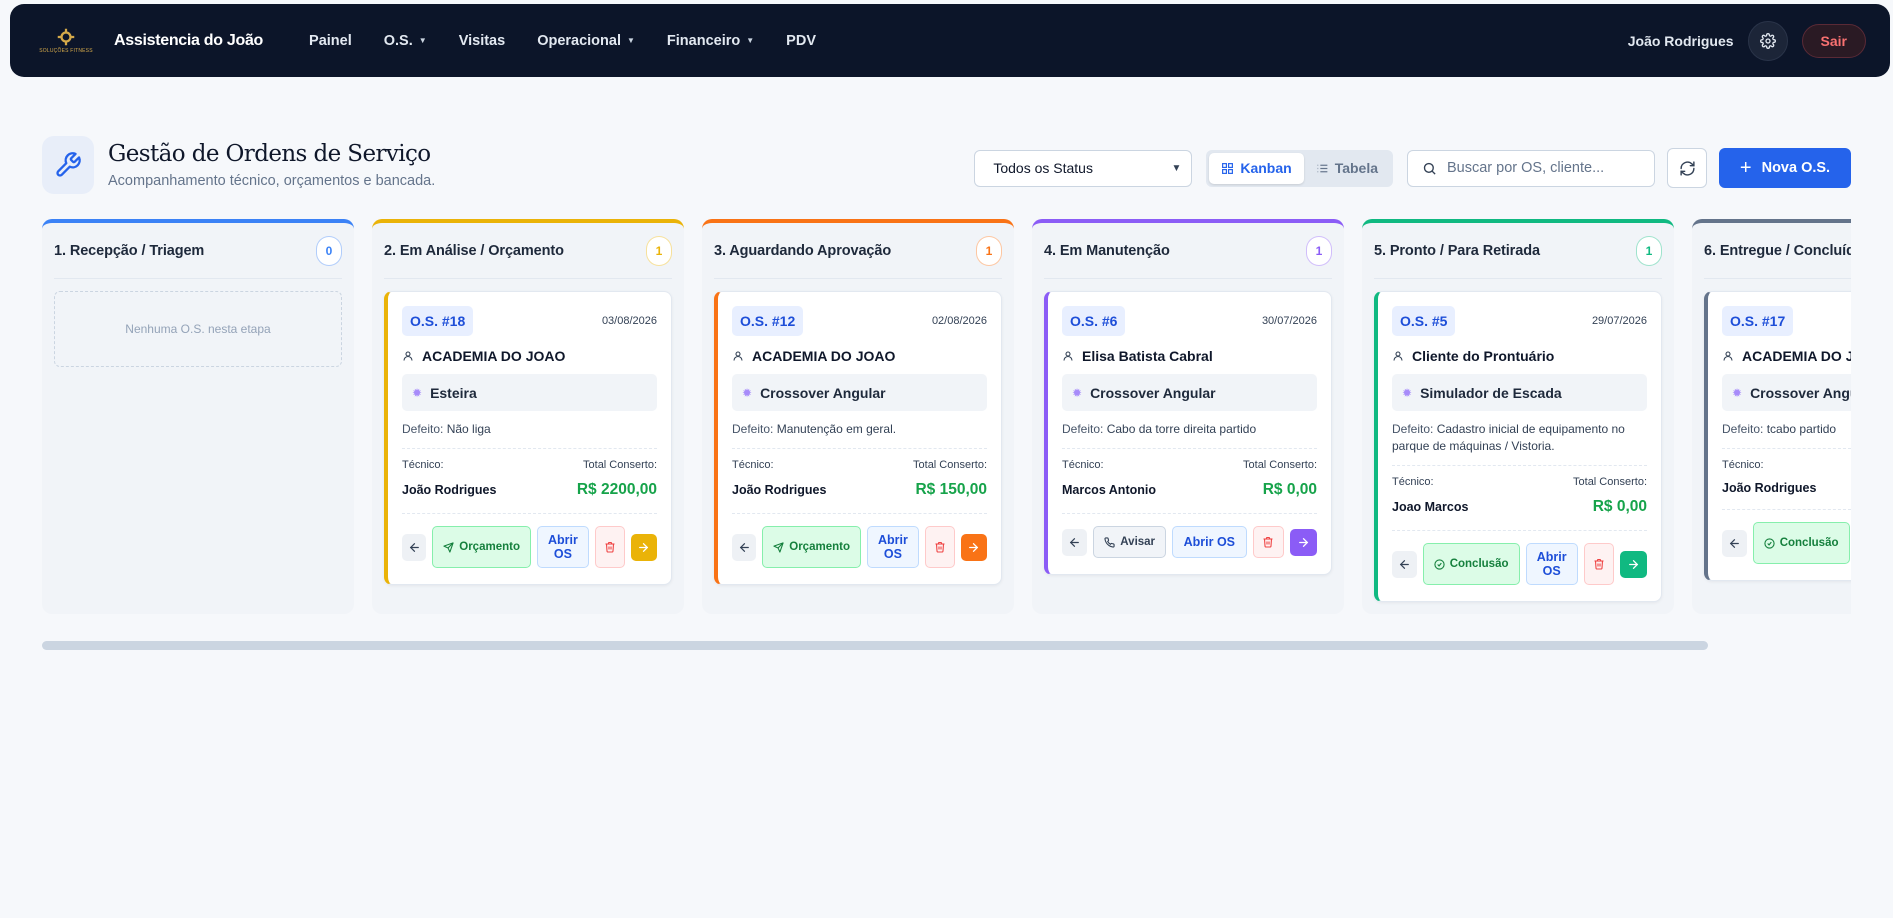  I want to click on defect-text: Defeito: Não liga, so click(446, 429).